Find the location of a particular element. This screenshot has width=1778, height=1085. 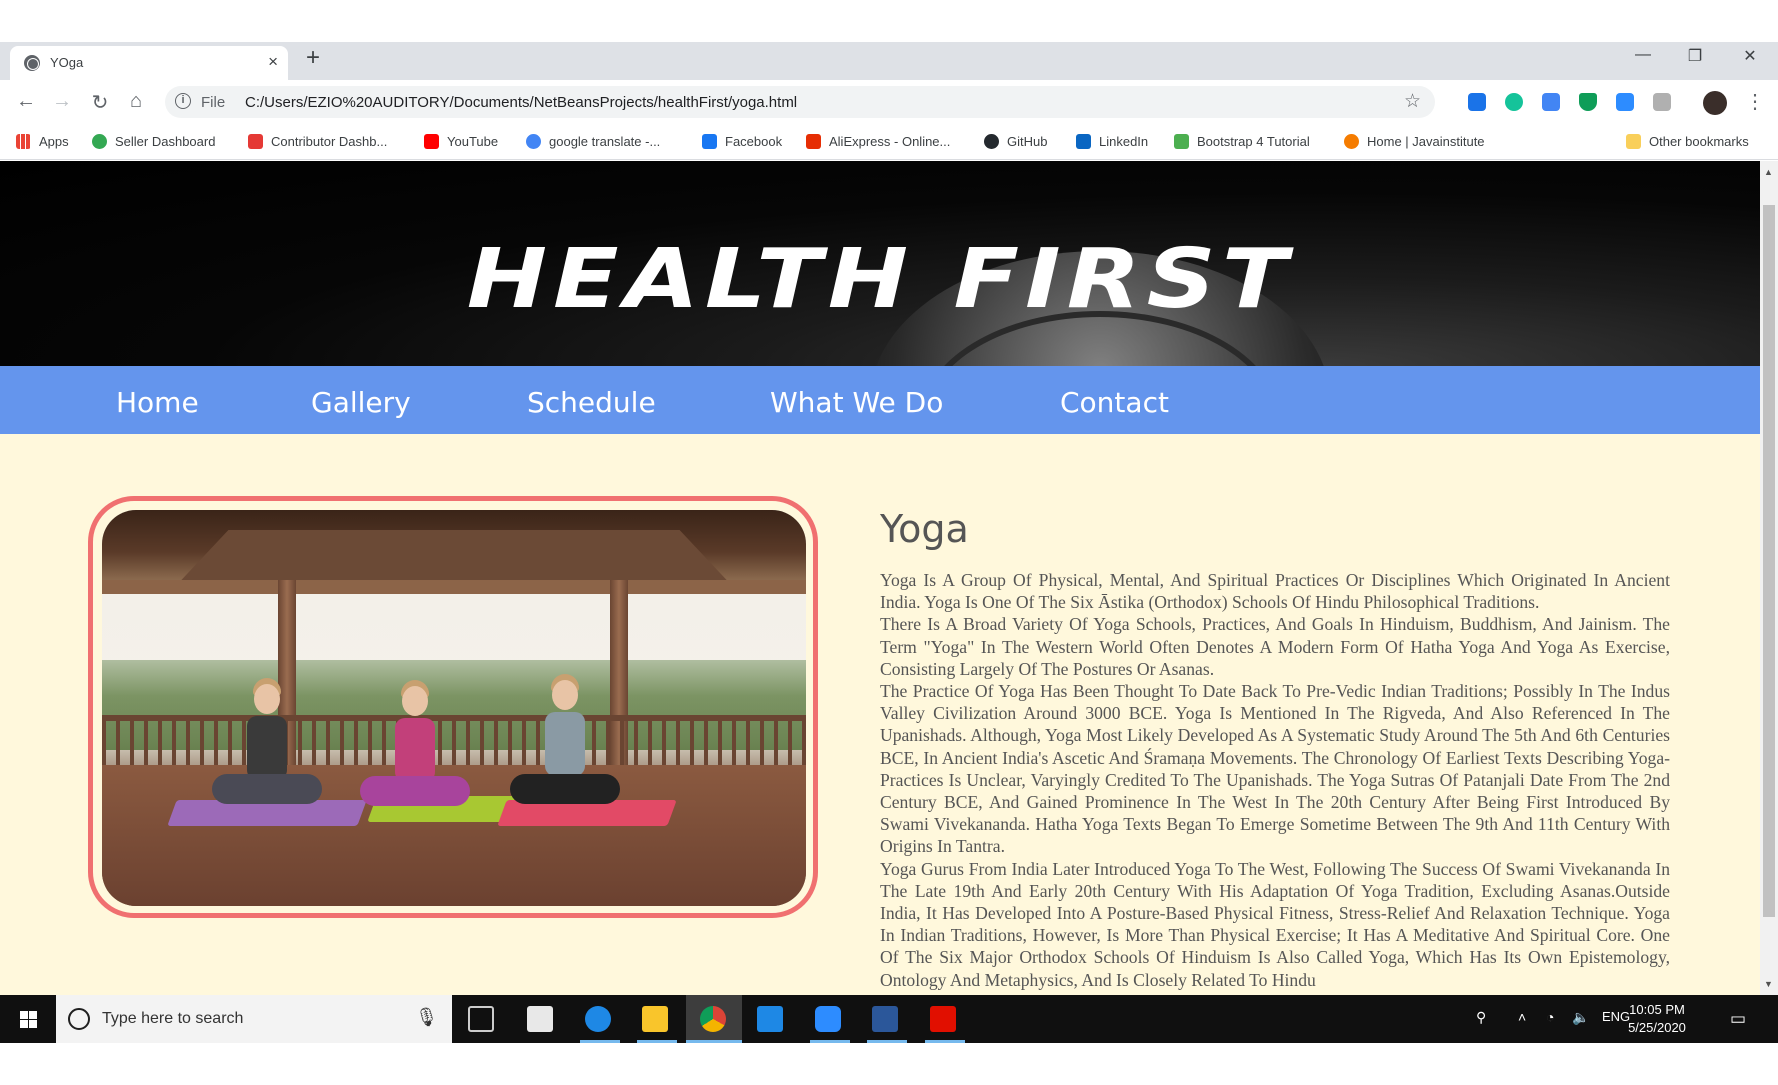

other-bookmarks: Other bookmarks is located at coordinates (1687, 141).